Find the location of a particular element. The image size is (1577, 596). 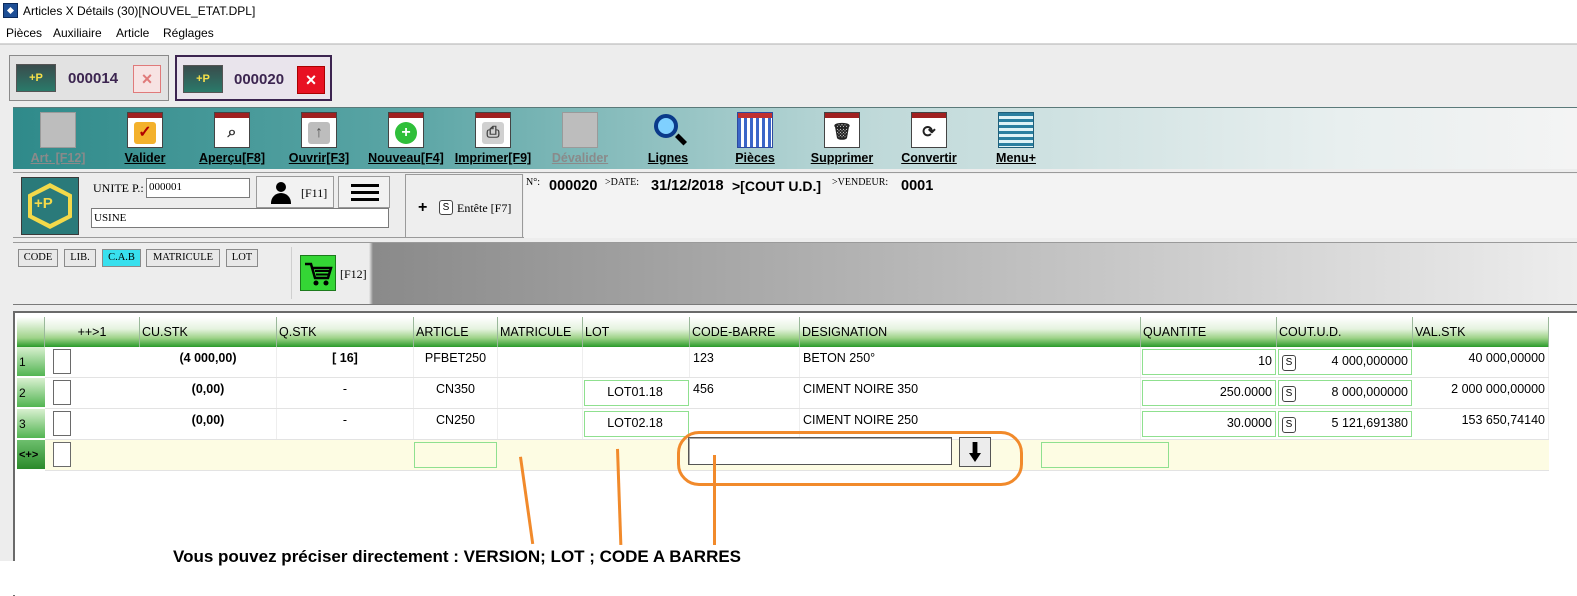

cell-lot is located at coordinates (636, 362).